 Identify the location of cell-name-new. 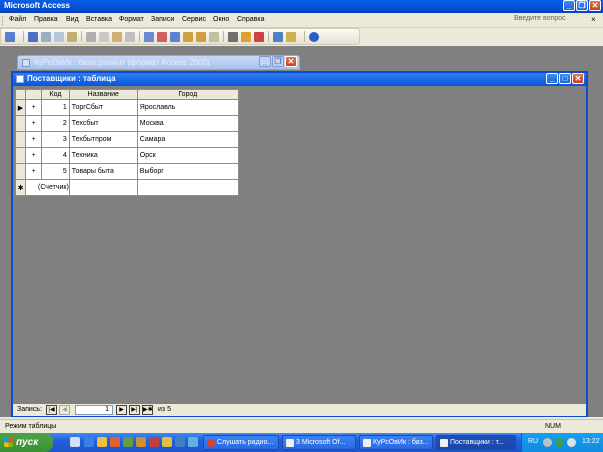
(103, 187).